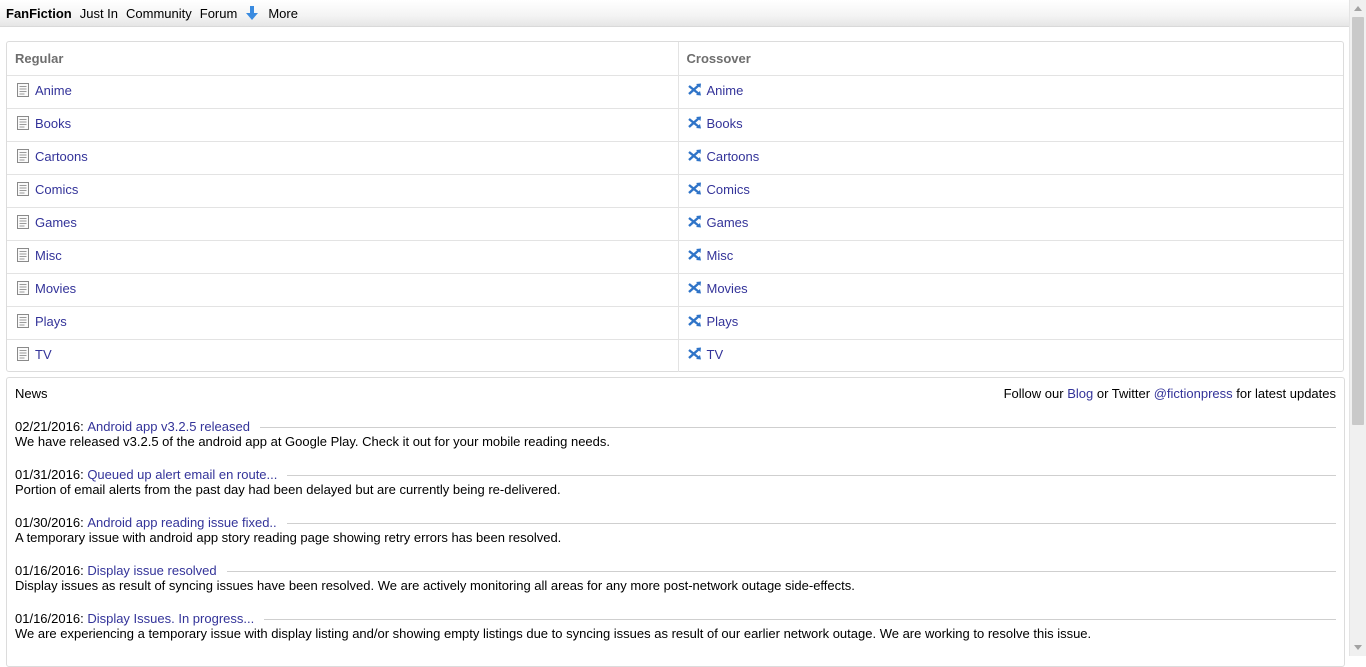 This screenshot has width=1366, height=667. Describe the element at coordinates (99, 13) in the screenshot. I see `nav-just-in: Just In` at that location.